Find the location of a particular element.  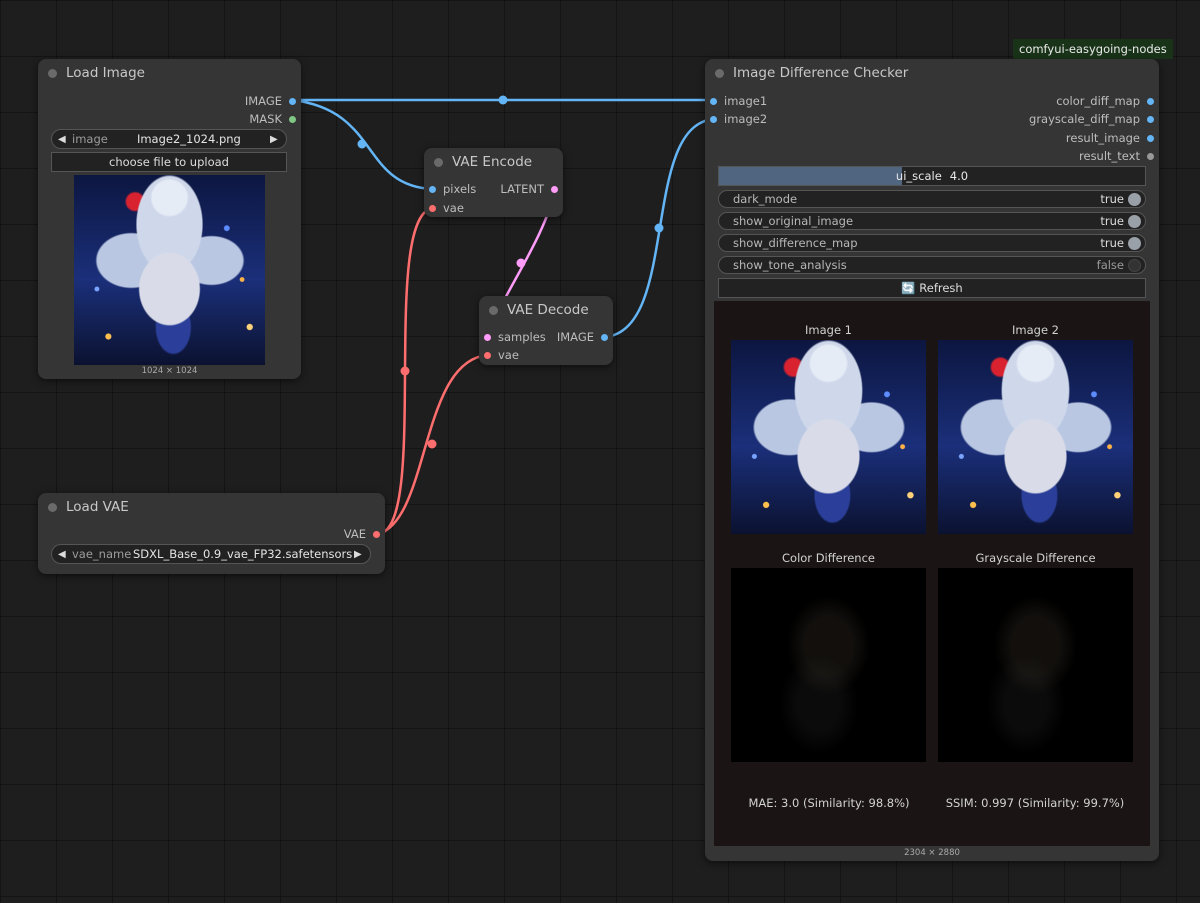

toggle-value: false is located at coordinates (1110, 265).